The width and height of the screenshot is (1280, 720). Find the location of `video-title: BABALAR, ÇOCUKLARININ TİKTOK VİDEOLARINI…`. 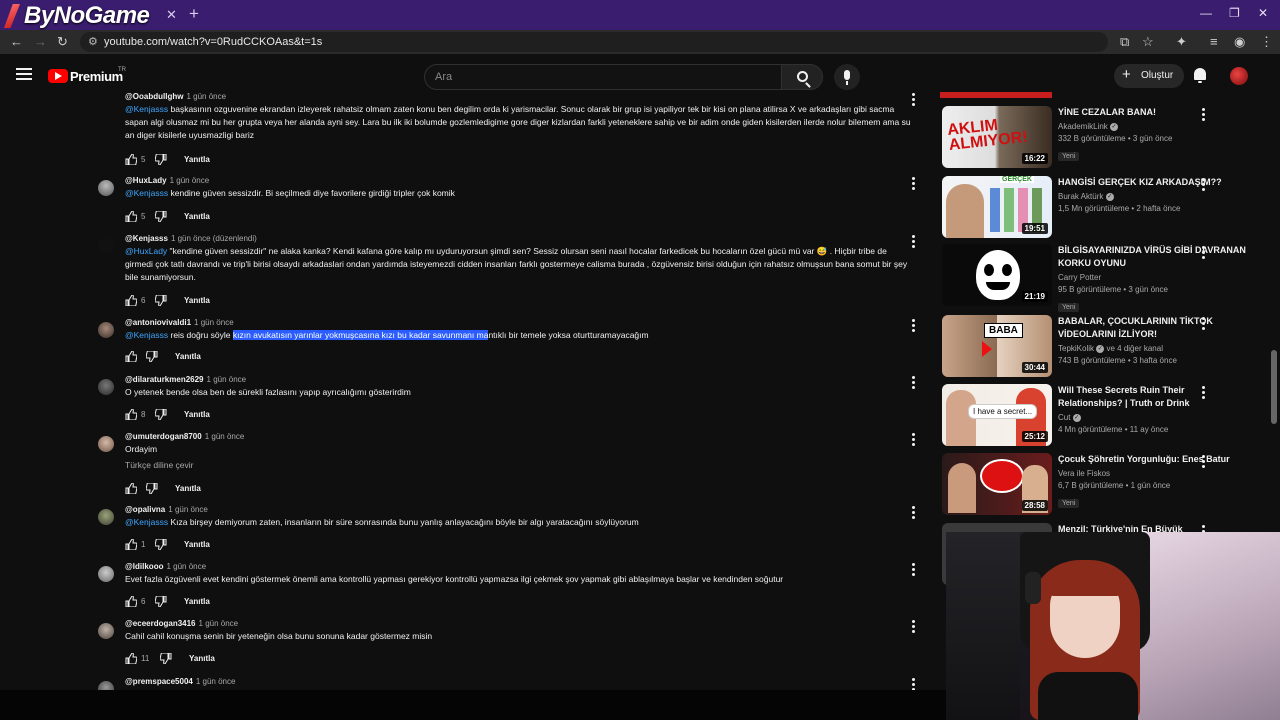

video-title: BABALAR, ÇOCUKLARININ TİKTOK VİDEOLARINI… is located at coordinates (1154, 328).